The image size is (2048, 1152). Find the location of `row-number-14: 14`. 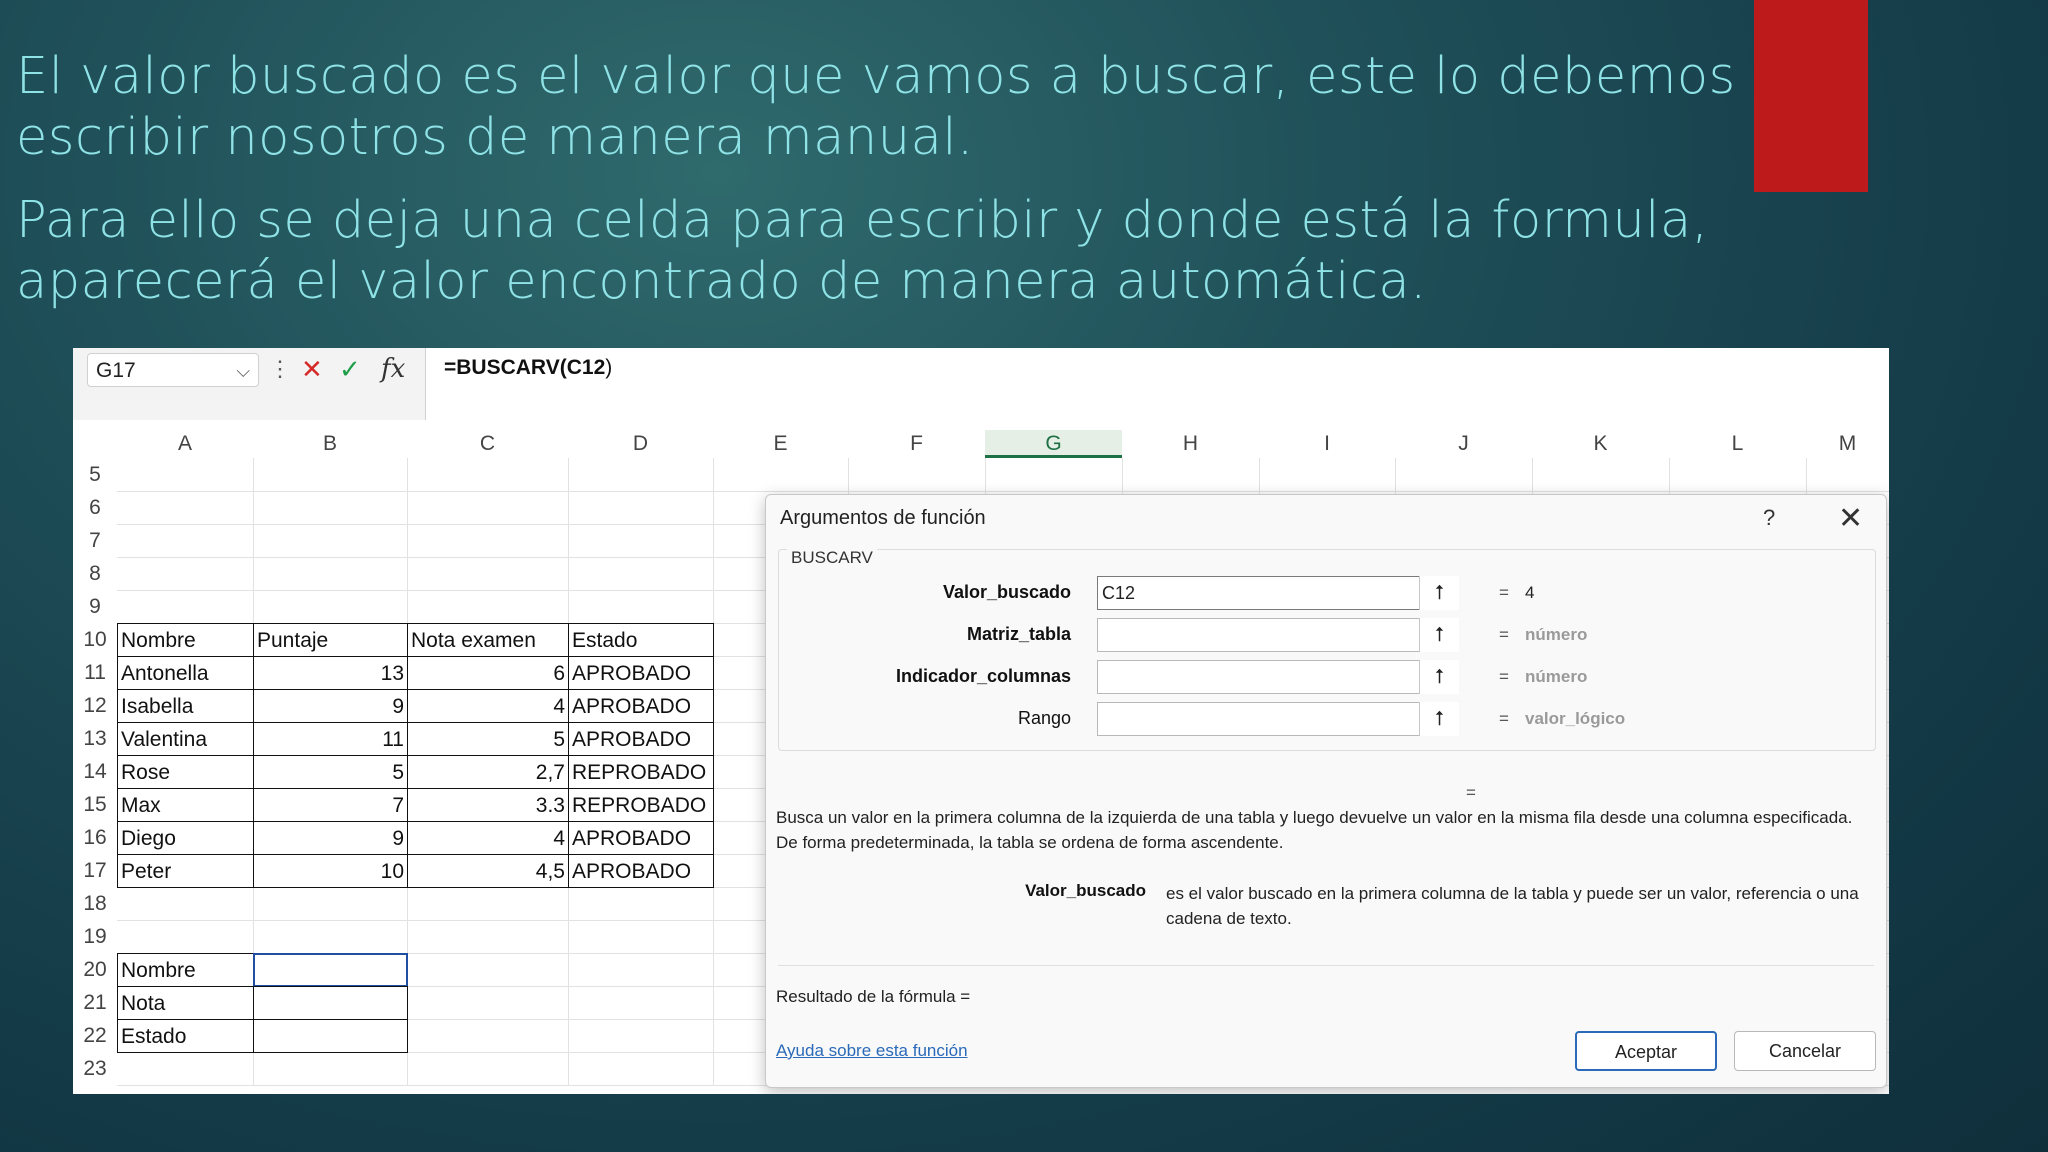

row-number-14: 14 is located at coordinates (95, 771).